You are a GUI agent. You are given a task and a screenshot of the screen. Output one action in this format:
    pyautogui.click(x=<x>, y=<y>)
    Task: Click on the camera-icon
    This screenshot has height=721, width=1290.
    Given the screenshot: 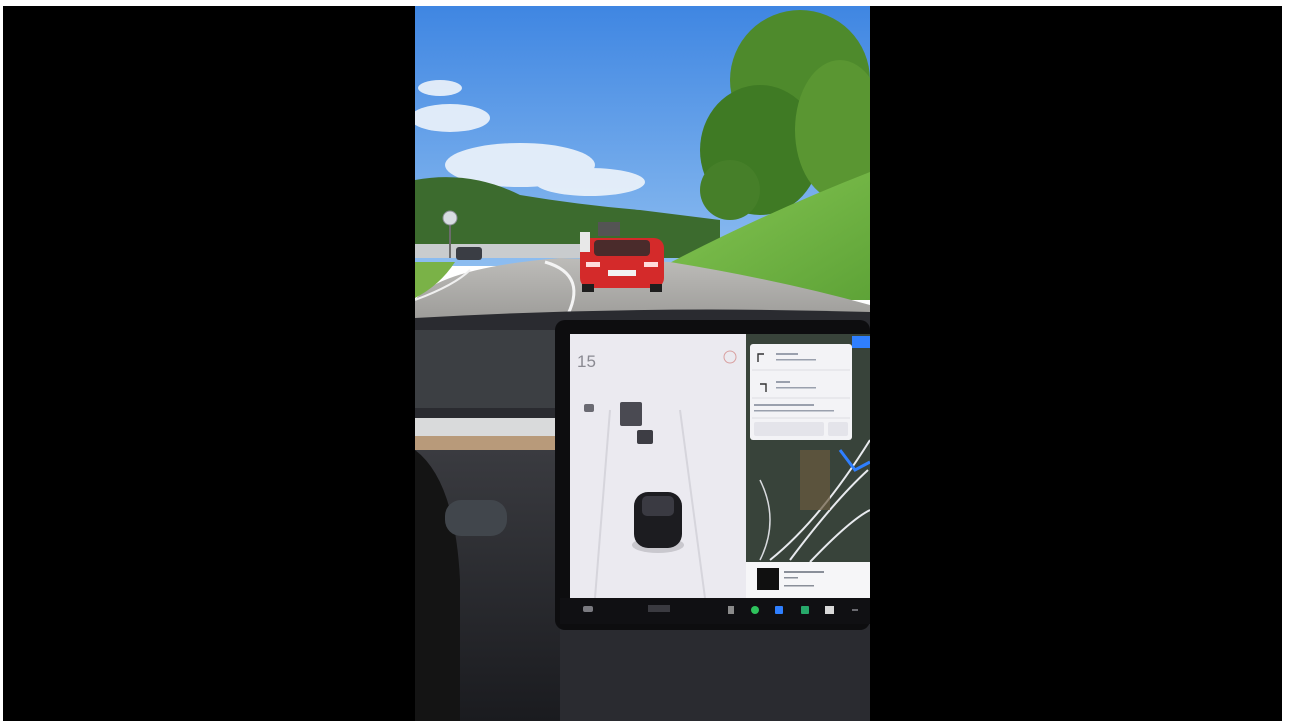 What is the action you would take?
    pyautogui.click(x=829, y=610)
    